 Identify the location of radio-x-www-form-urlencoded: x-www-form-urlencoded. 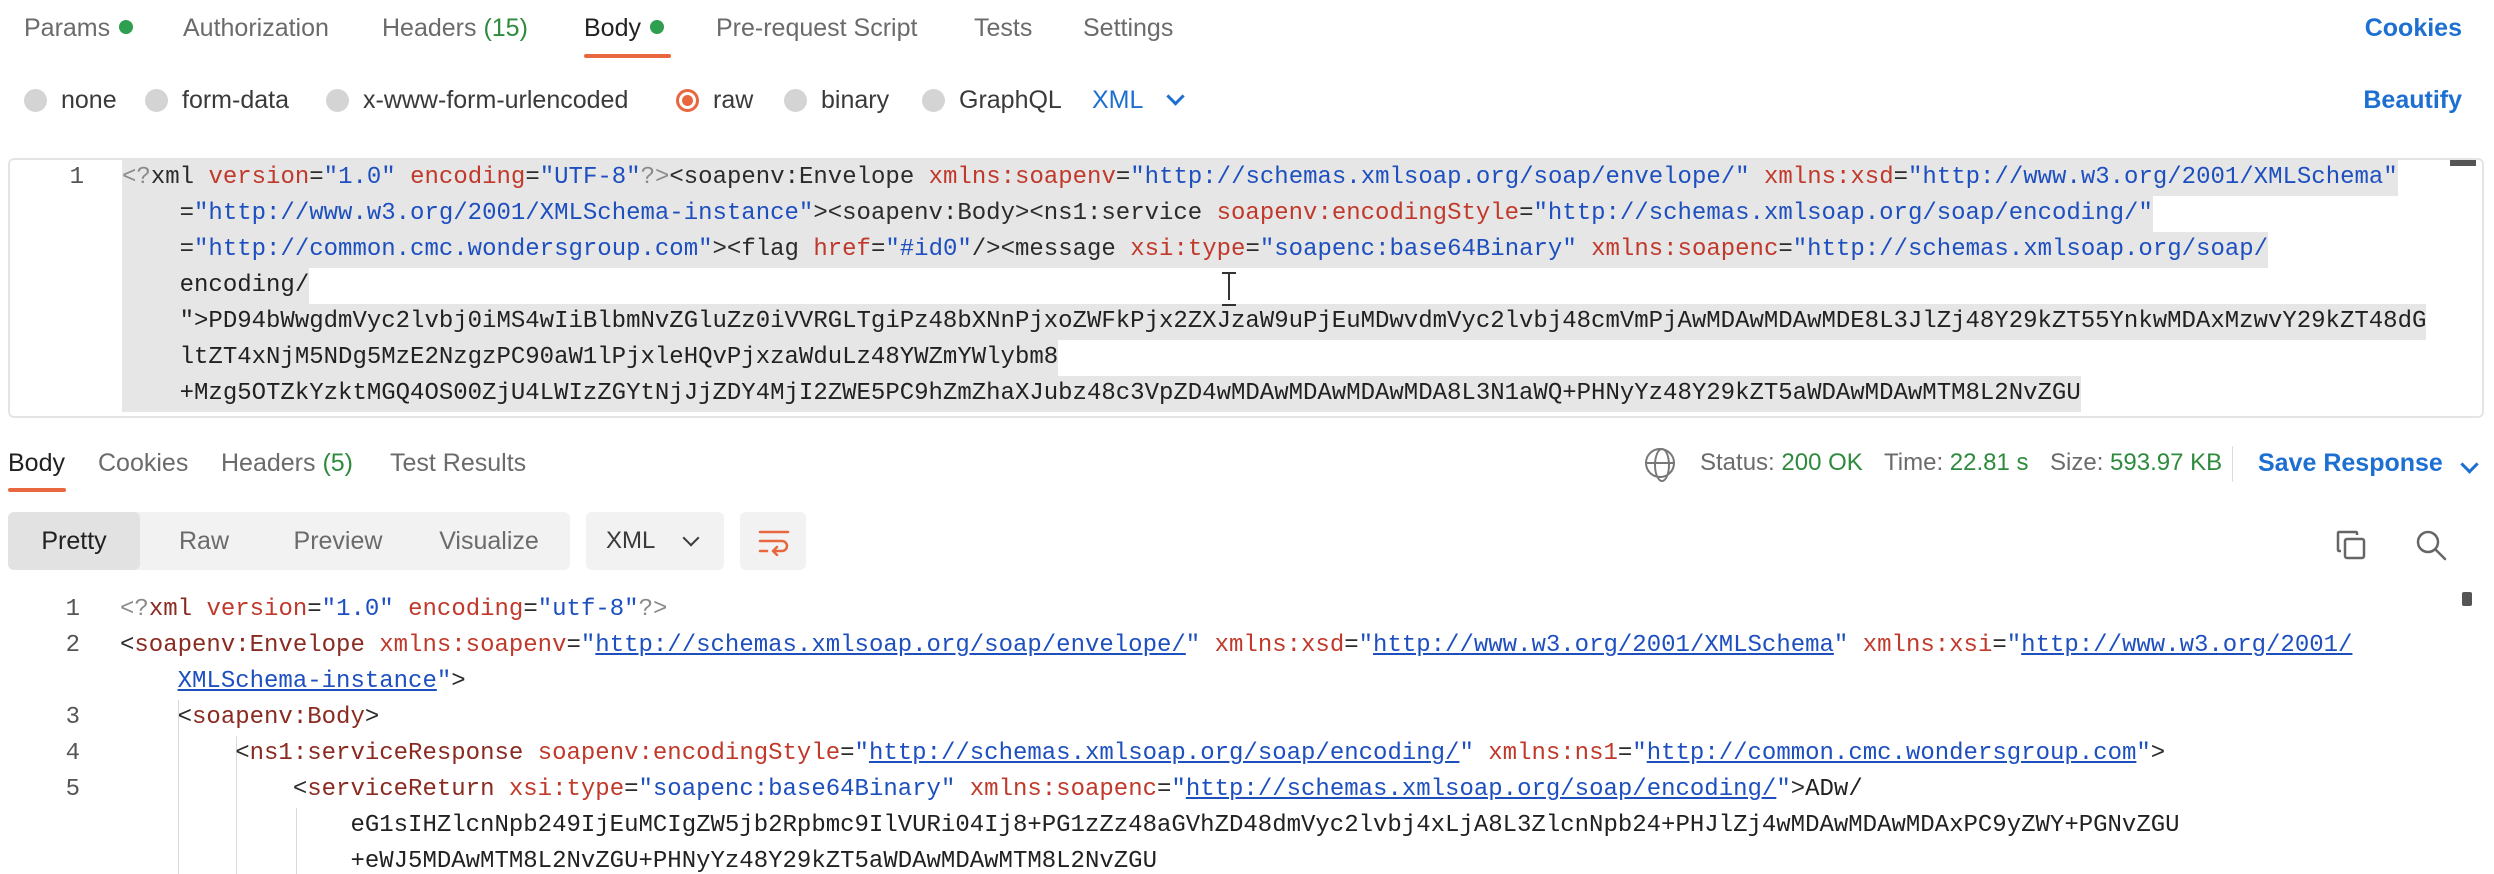
(477, 100).